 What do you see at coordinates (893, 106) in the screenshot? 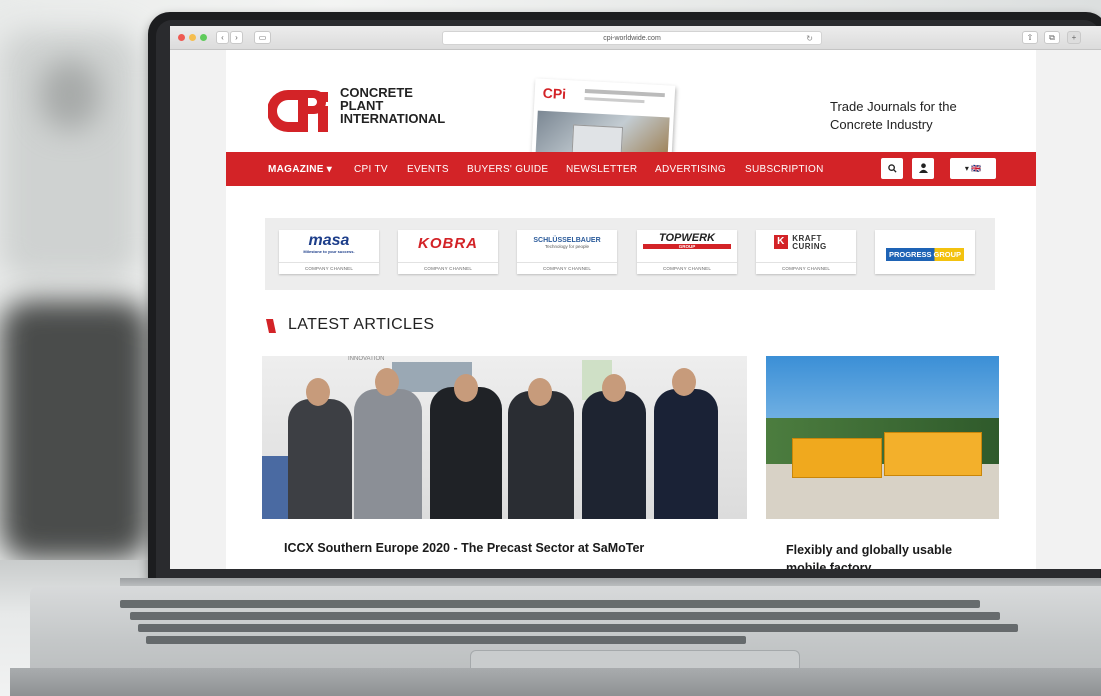
I see `tagline-line-1: Trade Journals for the` at bounding box center [893, 106].